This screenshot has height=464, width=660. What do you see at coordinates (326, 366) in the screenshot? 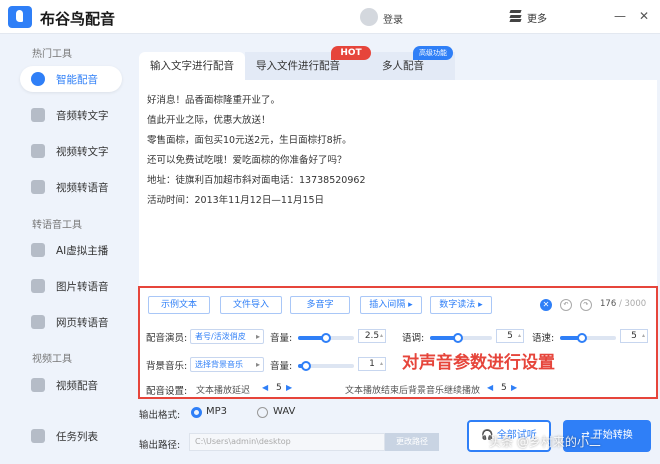
I see `bgm-volume-slider` at bounding box center [326, 366].